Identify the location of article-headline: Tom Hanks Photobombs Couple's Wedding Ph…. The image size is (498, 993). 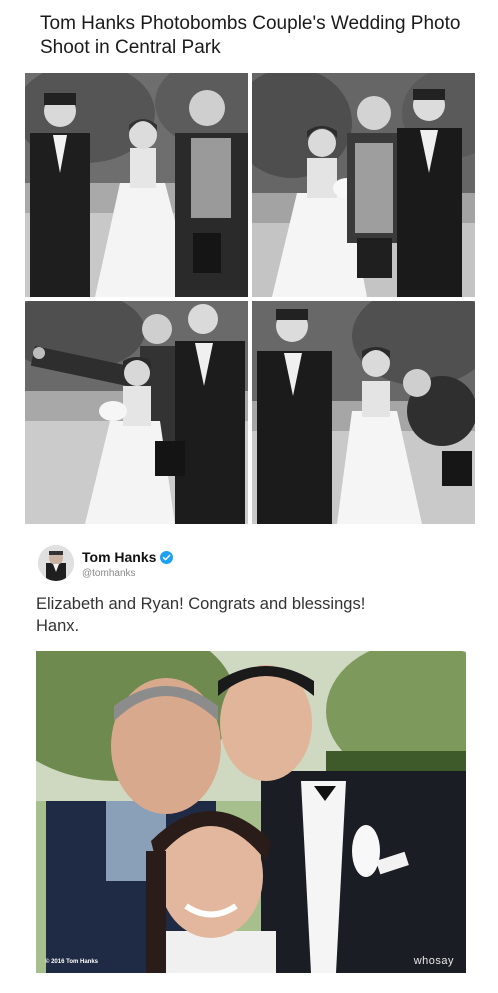
(250, 35).